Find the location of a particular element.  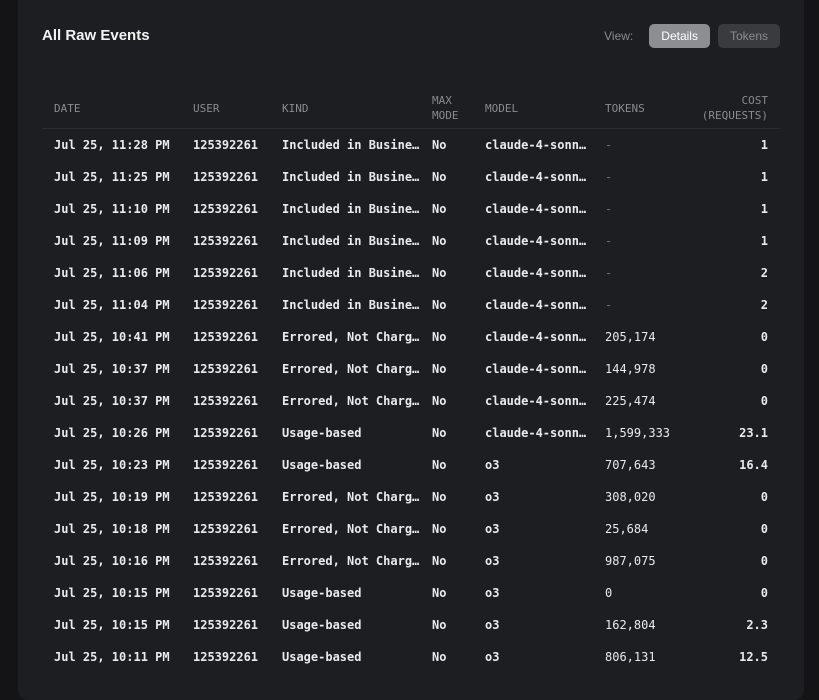

cell-tokens: 987,075 is located at coordinates (630, 561).